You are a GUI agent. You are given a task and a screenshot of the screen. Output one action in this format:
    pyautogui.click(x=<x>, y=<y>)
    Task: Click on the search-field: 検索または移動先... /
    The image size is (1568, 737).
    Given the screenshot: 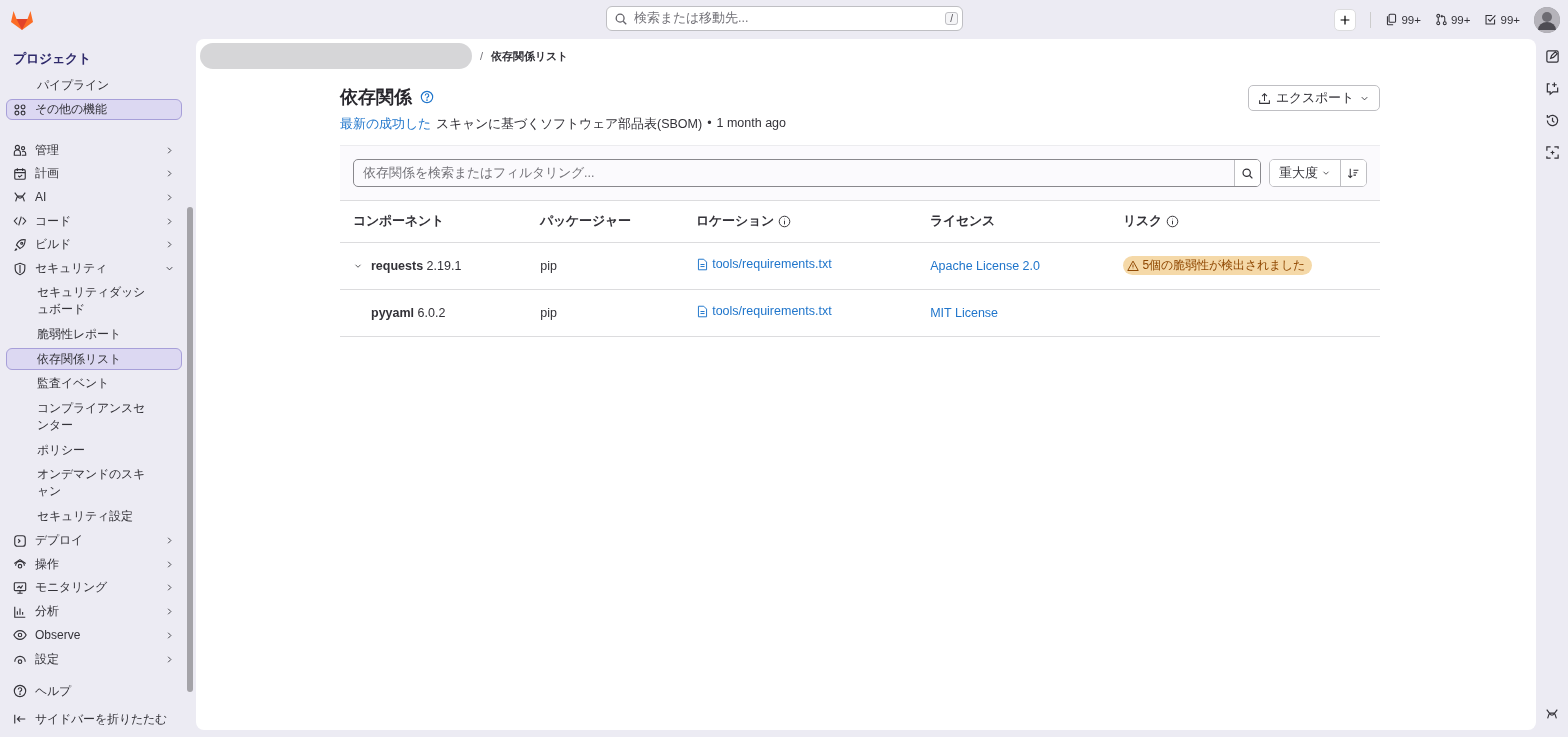 What is the action you would take?
    pyautogui.click(x=784, y=18)
    